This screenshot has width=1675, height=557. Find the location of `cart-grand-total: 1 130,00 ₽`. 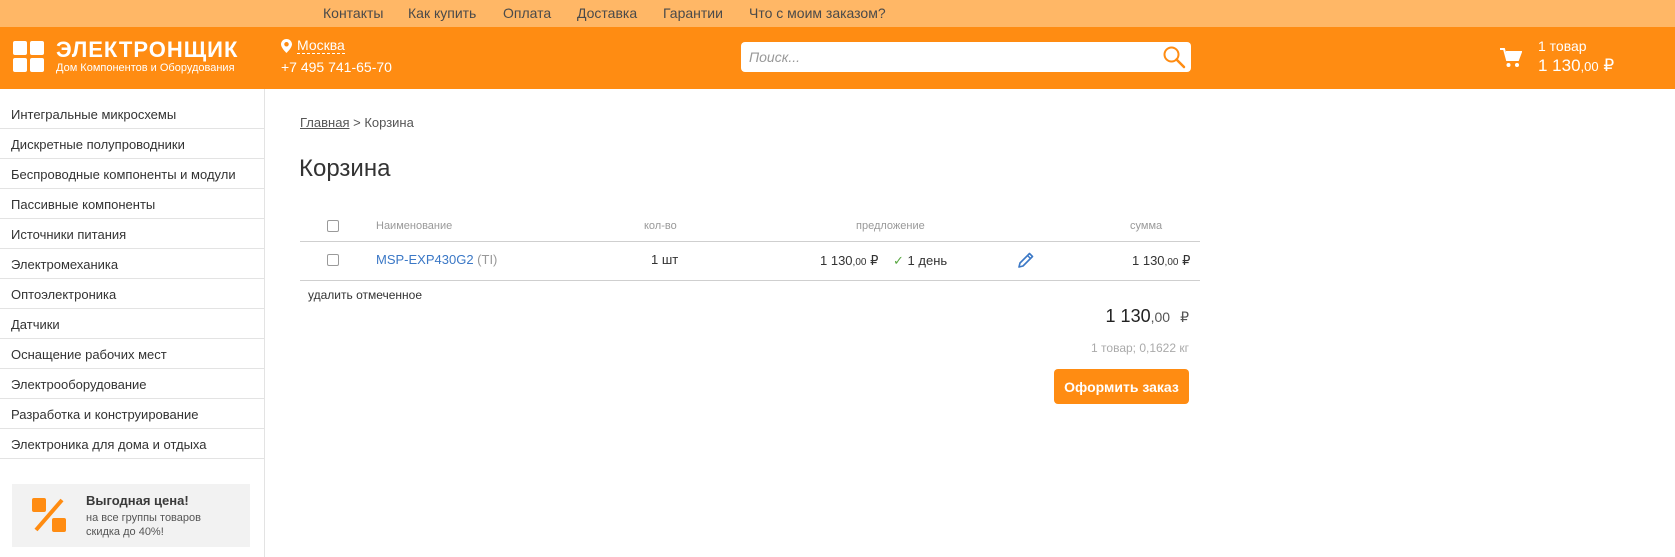

cart-grand-total: 1 130,00 ₽ is located at coordinates (1129, 316).